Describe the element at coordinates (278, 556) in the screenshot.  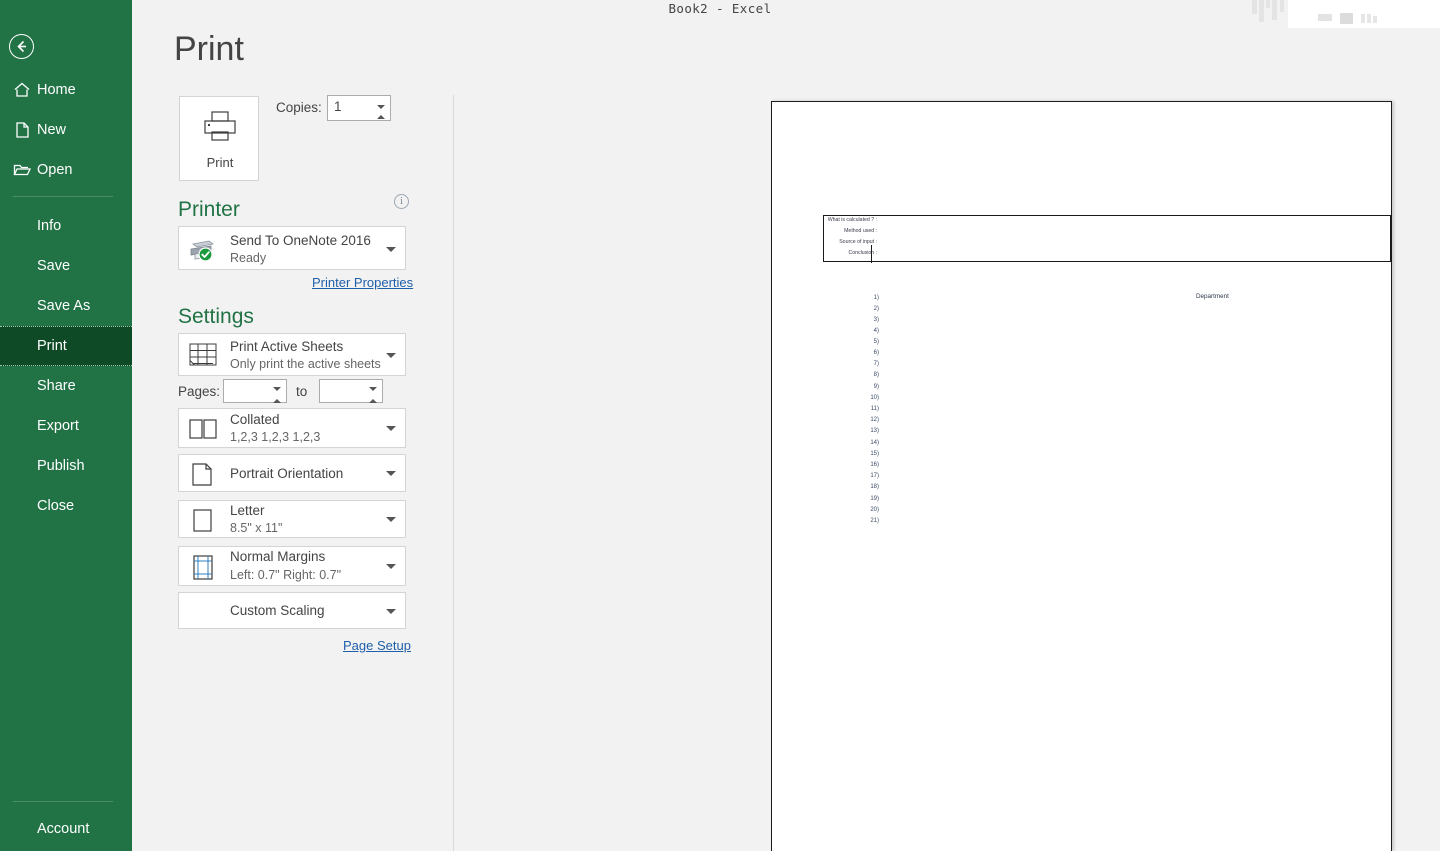
I see `margins-title: Normal Margins` at that location.